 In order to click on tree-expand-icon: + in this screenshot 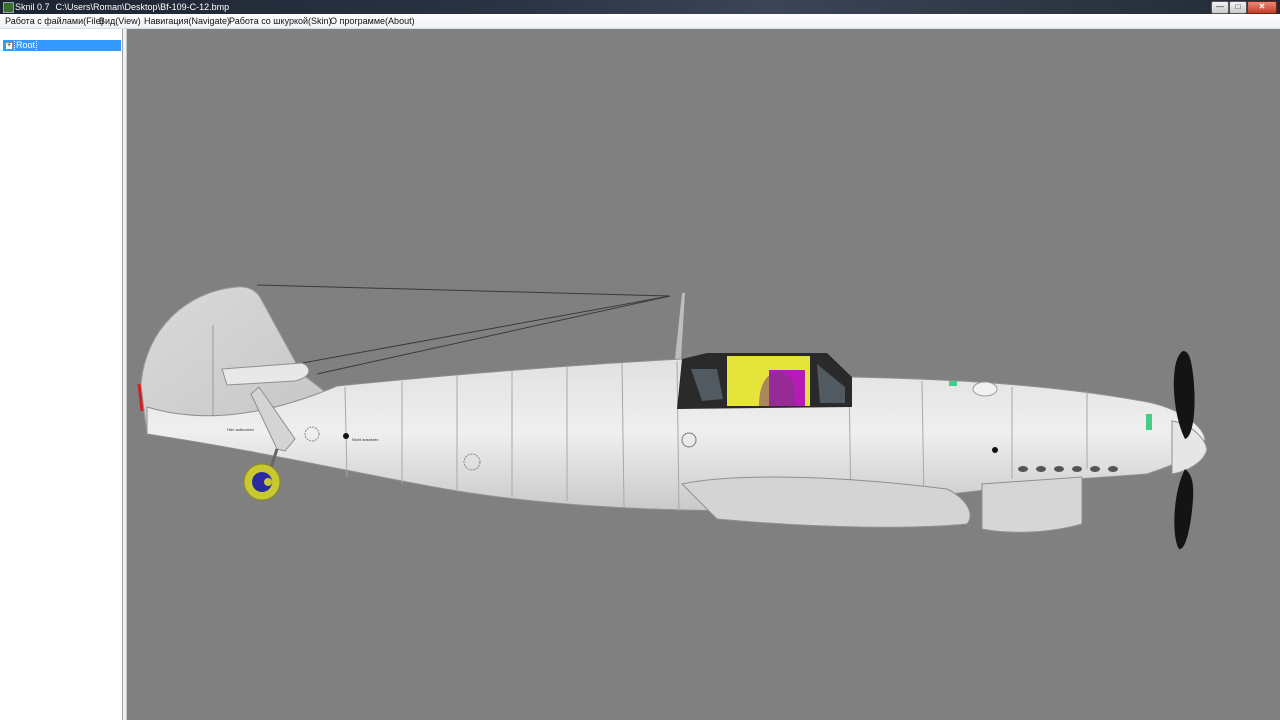, I will do `click(9, 46)`.